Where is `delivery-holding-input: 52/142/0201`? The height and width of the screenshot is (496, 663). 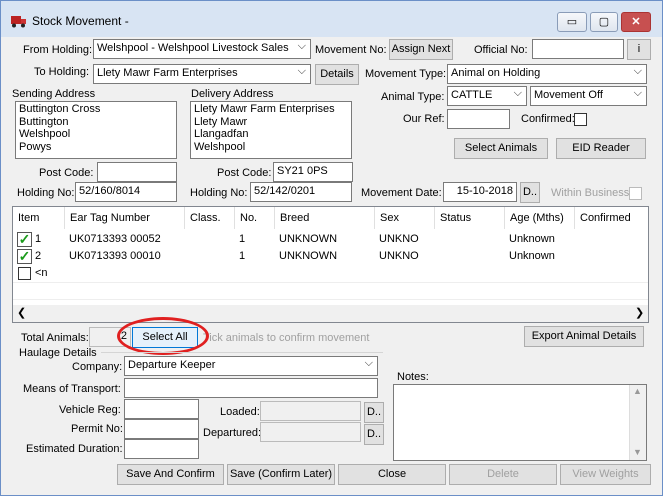
delivery-holding-input: 52/142/0201 is located at coordinates (301, 192).